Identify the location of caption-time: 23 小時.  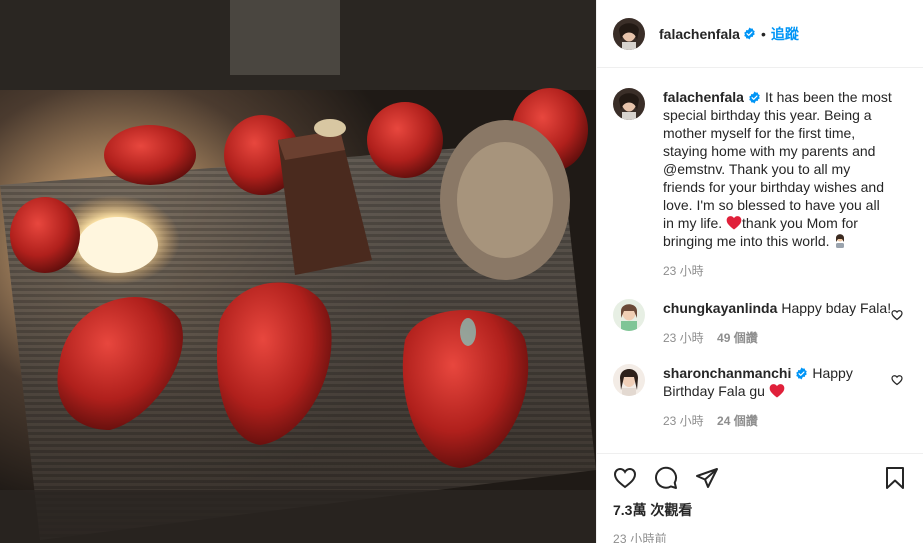
(683, 271).